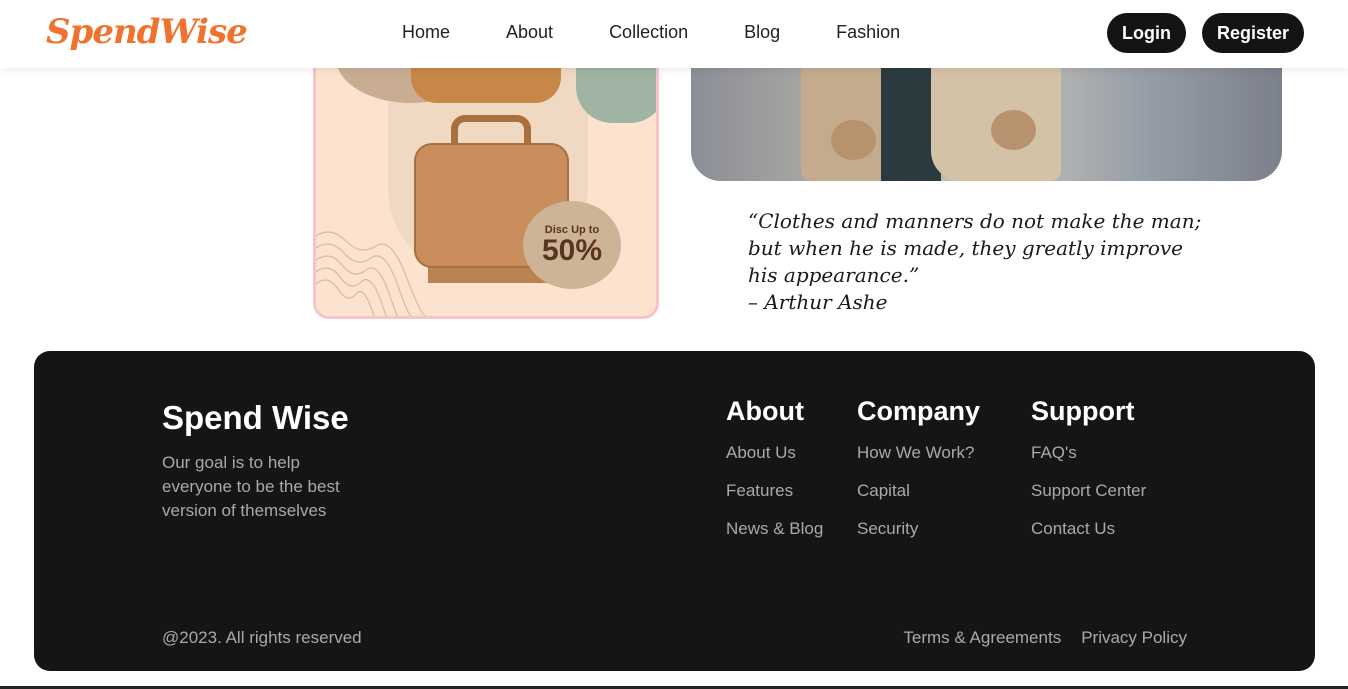 This screenshot has height=689, width=1348. Describe the element at coordinates (818, 302) in the screenshot. I see `quote-author: – Arthur Ashe` at that location.